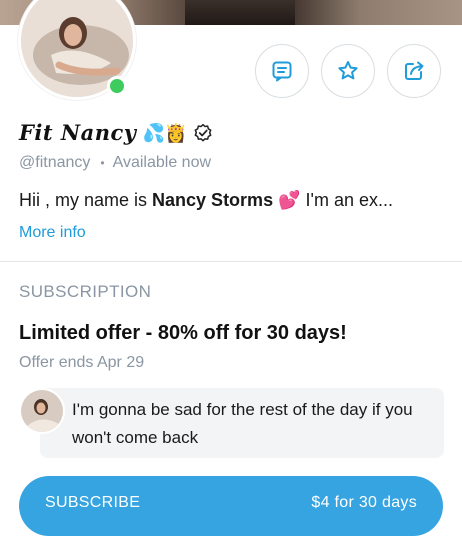 The height and width of the screenshot is (536, 462). I want to click on star-icon, so click(348, 70).